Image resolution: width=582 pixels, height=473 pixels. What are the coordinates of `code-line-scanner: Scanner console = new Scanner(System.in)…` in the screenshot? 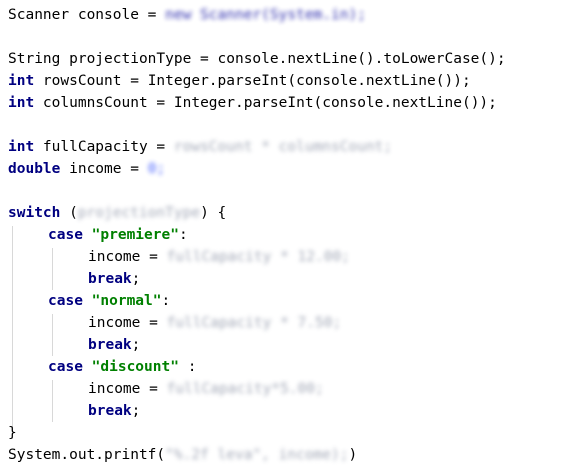 It's located at (187, 15).